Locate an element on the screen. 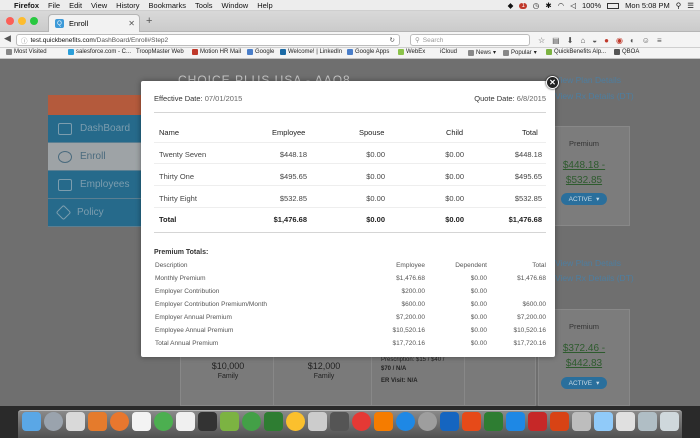  chrome-icon is located at coordinates (163, 421).